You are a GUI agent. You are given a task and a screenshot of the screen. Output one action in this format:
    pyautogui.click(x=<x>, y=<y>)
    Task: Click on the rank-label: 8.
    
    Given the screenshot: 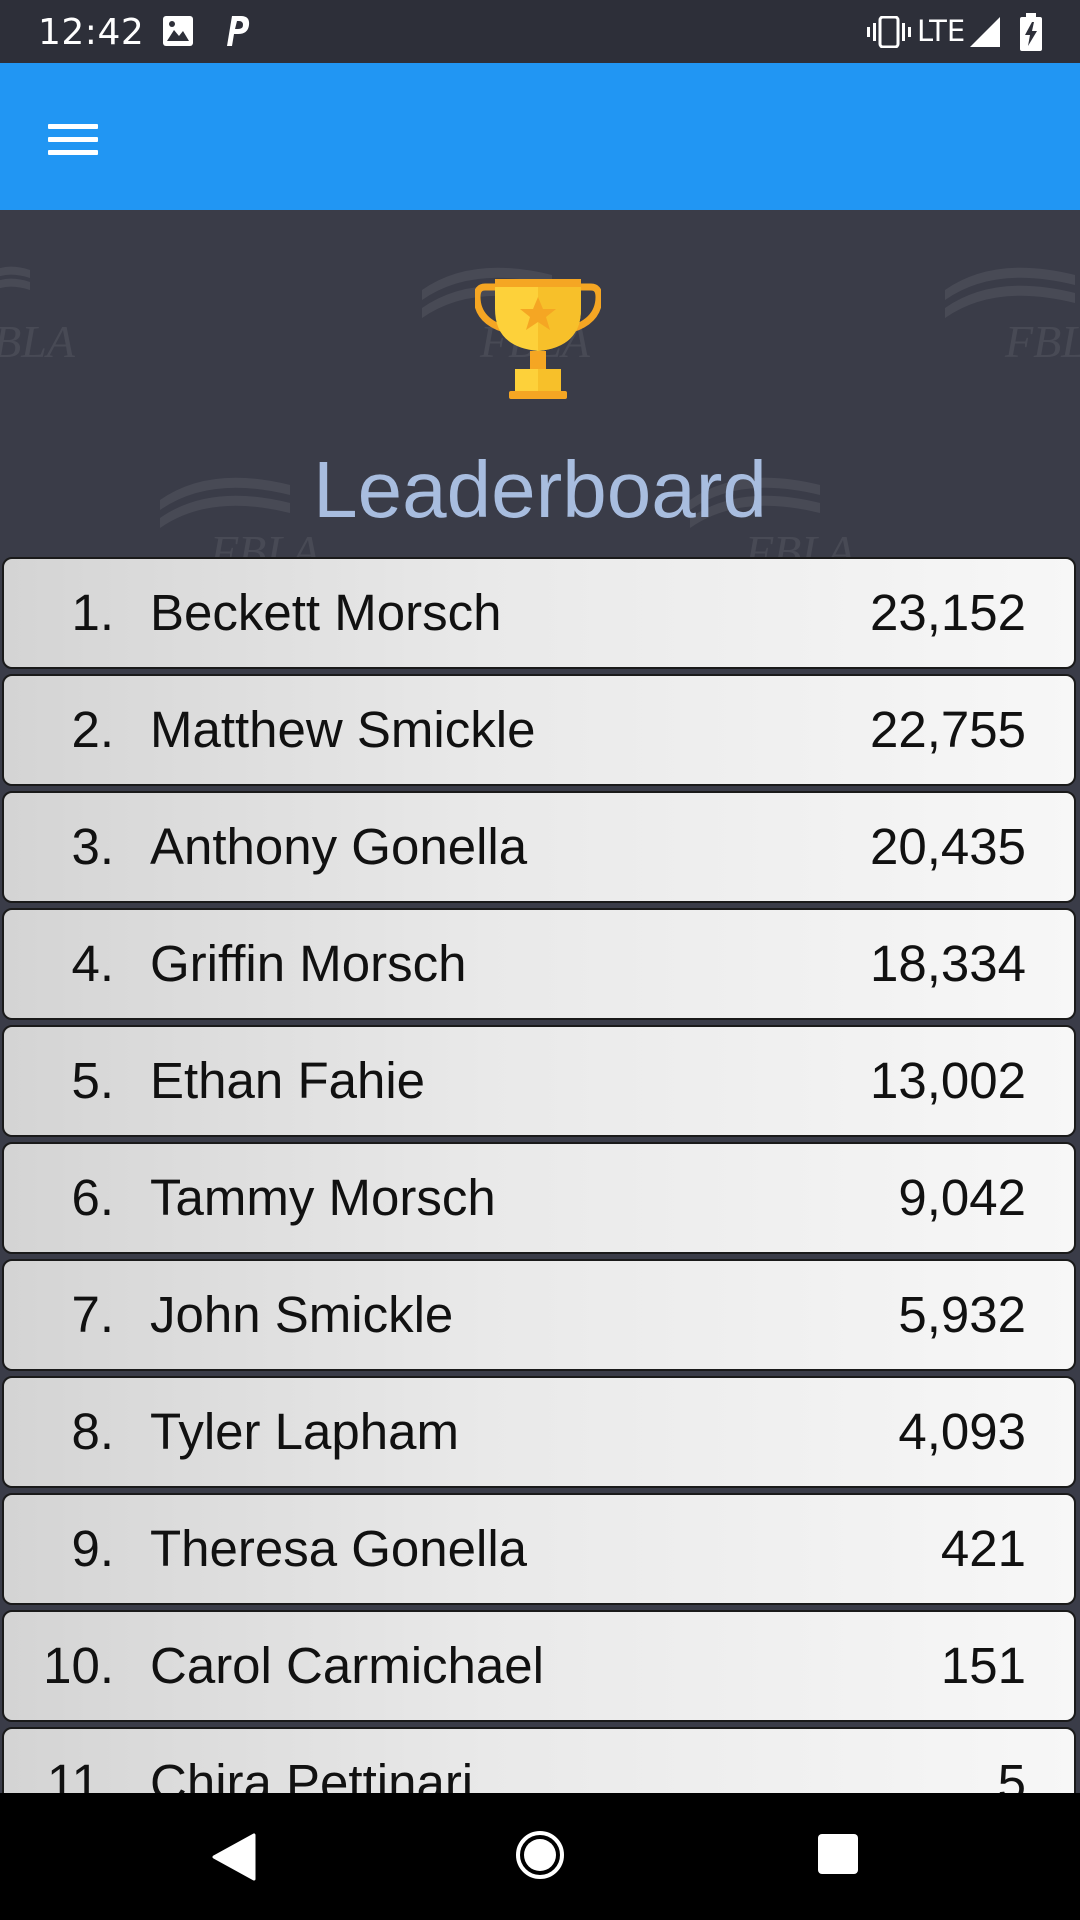 What is the action you would take?
    pyautogui.click(x=92, y=1431)
    